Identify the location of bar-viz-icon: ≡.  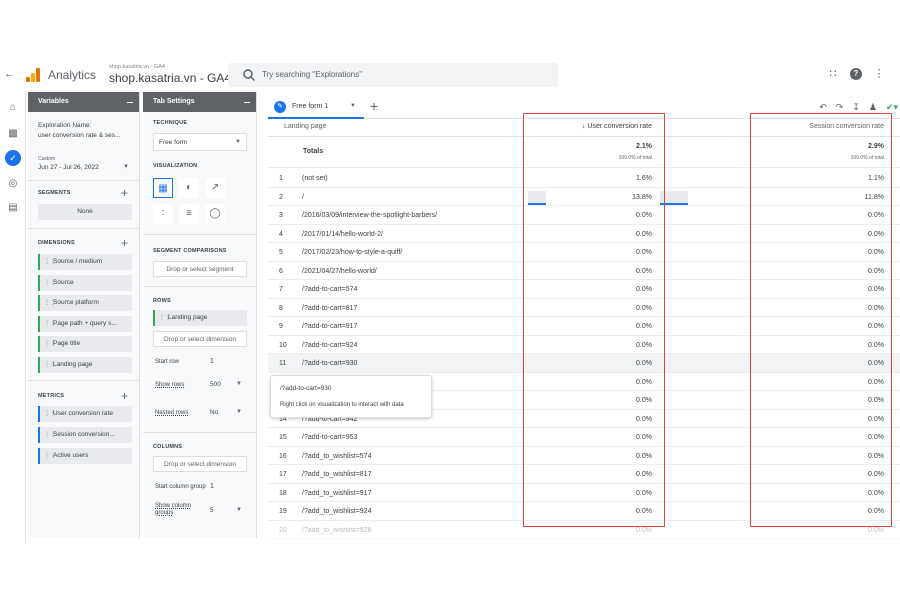
(189, 214).